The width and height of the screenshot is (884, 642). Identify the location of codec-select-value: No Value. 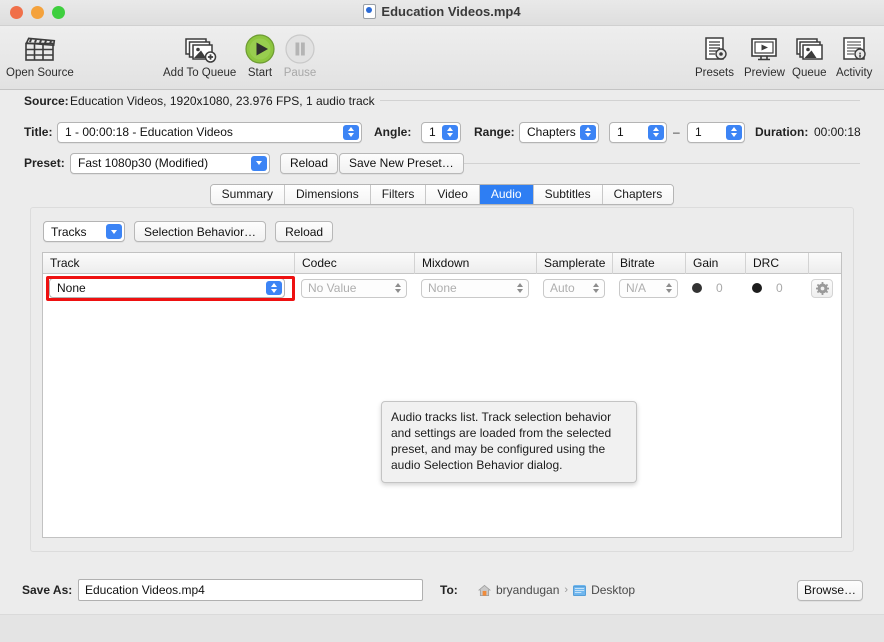
(332, 288).